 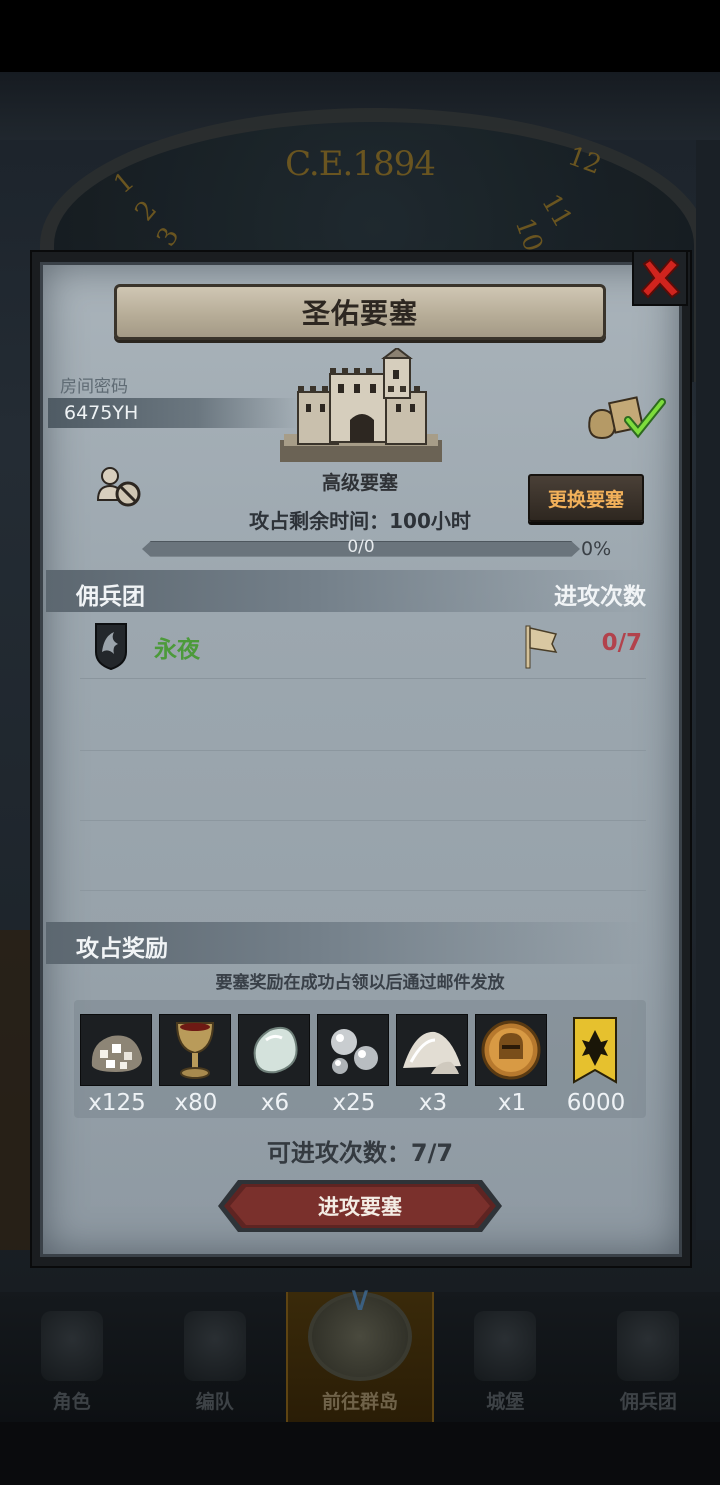 I want to click on silver-pearls-icon, so click(x=354, y=1051).